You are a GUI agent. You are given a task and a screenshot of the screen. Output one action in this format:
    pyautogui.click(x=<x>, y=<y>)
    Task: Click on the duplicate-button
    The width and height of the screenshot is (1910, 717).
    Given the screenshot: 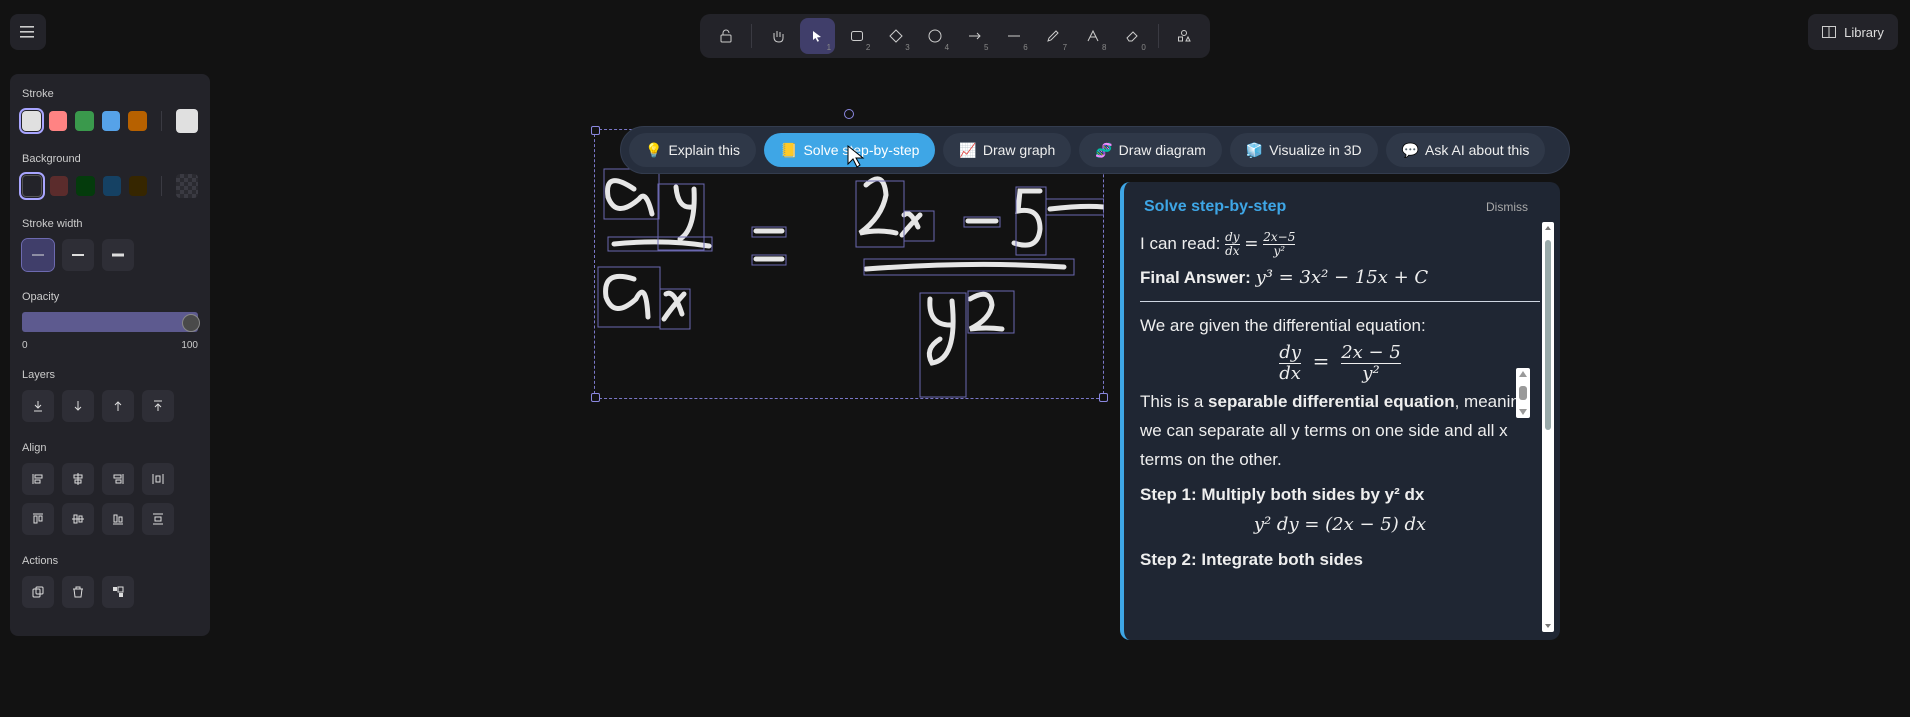 What is the action you would take?
    pyautogui.click(x=38, y=592)
    